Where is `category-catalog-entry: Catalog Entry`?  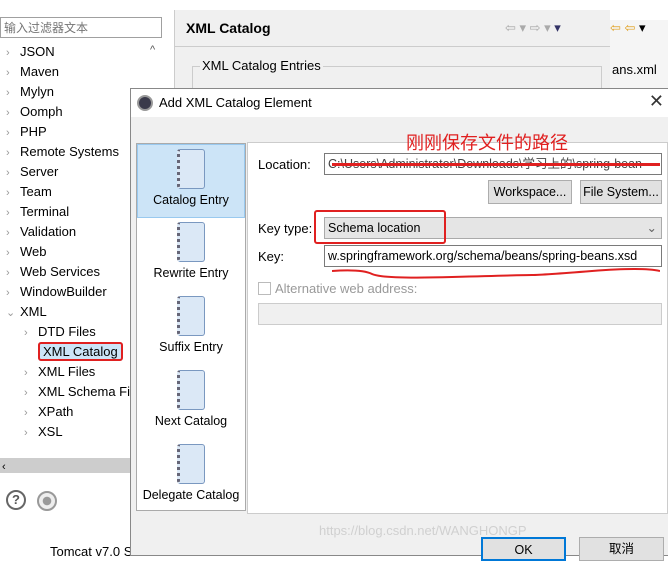 category-catalog-entry: Catalog Entry is located at coordinates (191, 181).